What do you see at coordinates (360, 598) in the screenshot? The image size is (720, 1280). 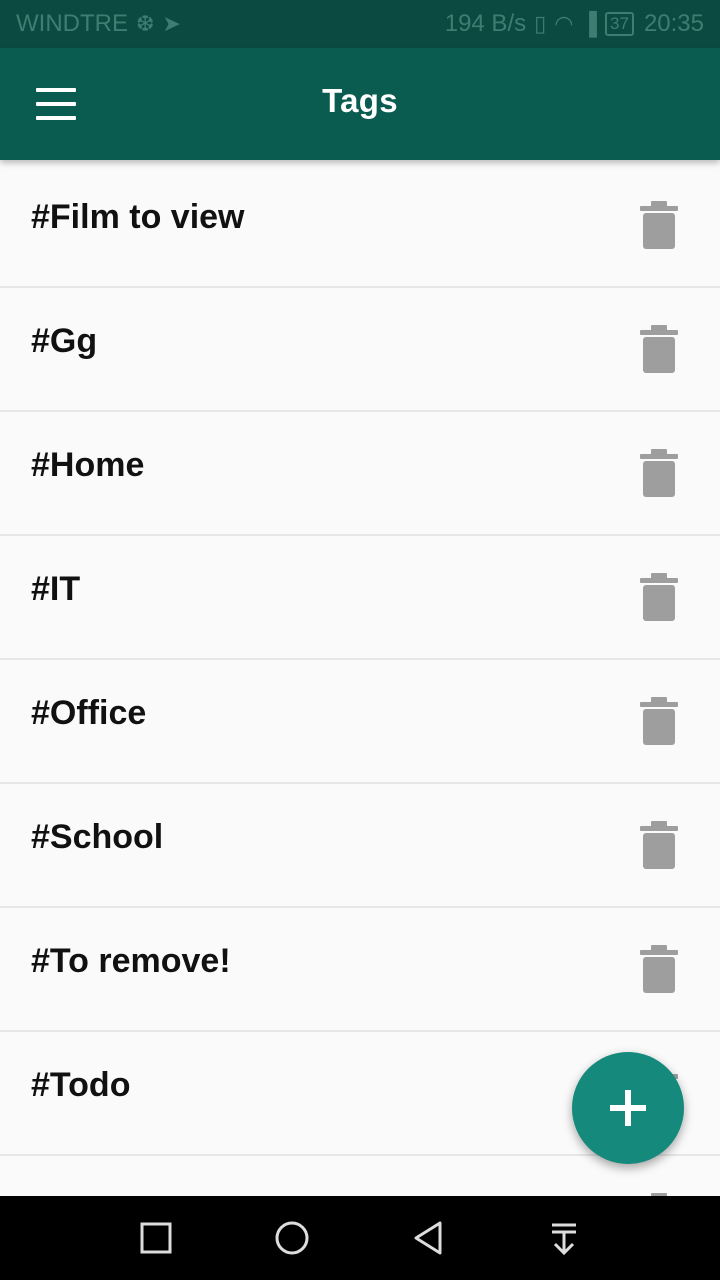 I see `list-item: #IT` at bounding box center [360, 598].